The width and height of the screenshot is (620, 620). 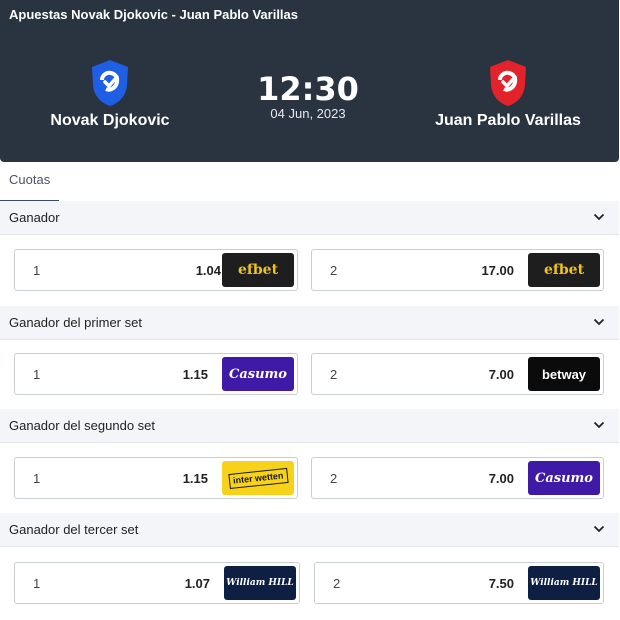 I want to click on market-title: Ganador del segundo set, so click(x=82, y=425).